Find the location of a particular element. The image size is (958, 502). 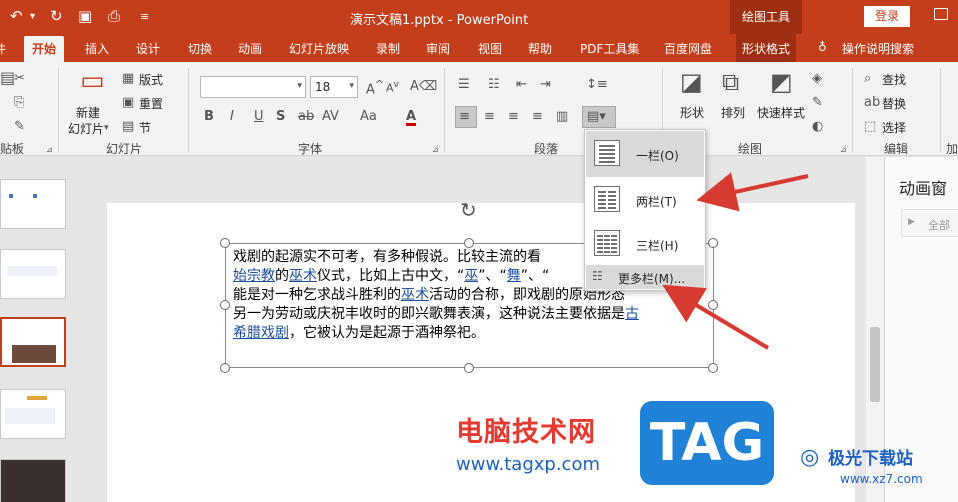

watermark-text: 电脑技术网 is located at coordinates (526, 432).